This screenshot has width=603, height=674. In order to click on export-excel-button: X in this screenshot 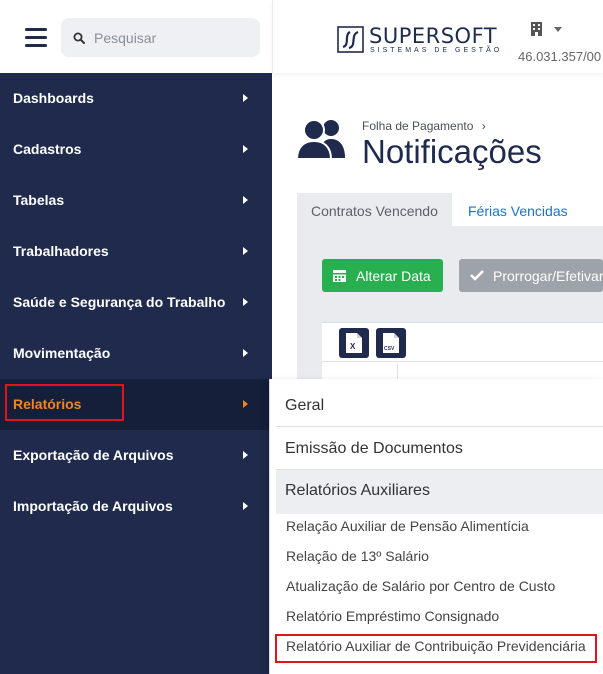, I will do `click(354, 343)`.